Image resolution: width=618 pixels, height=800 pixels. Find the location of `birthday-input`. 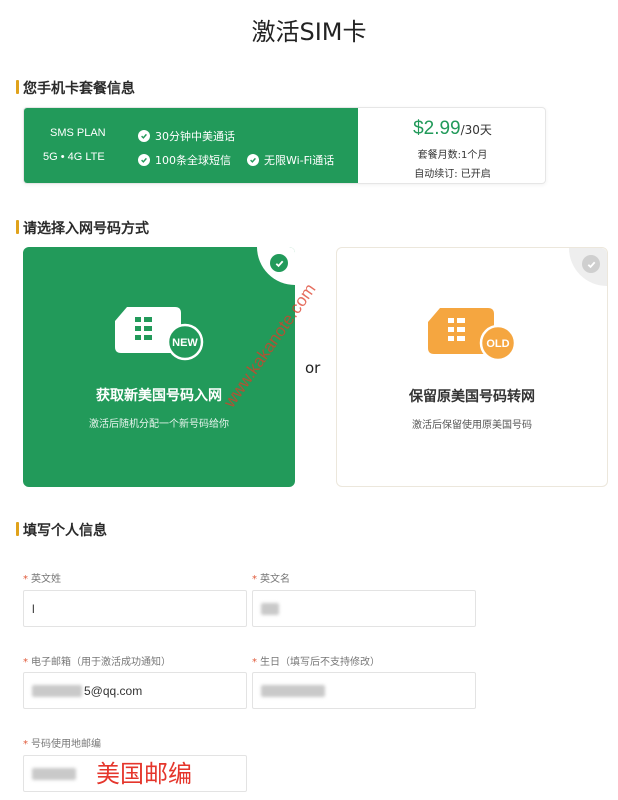

birthday-input is located at coordinates (364, 690).